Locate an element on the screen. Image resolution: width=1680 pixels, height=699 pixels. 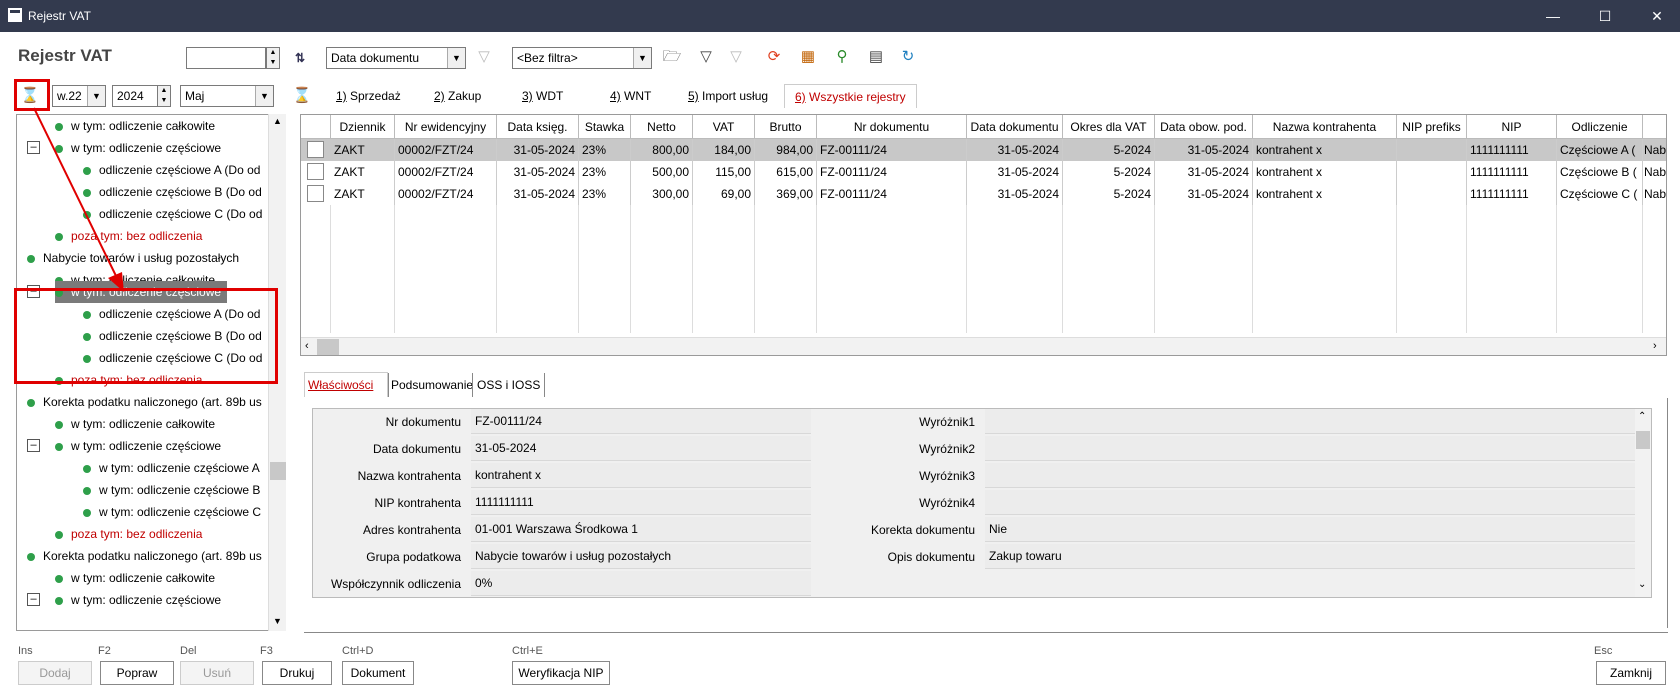
shortcut-label: F3 is located at coordinates (266, 651).